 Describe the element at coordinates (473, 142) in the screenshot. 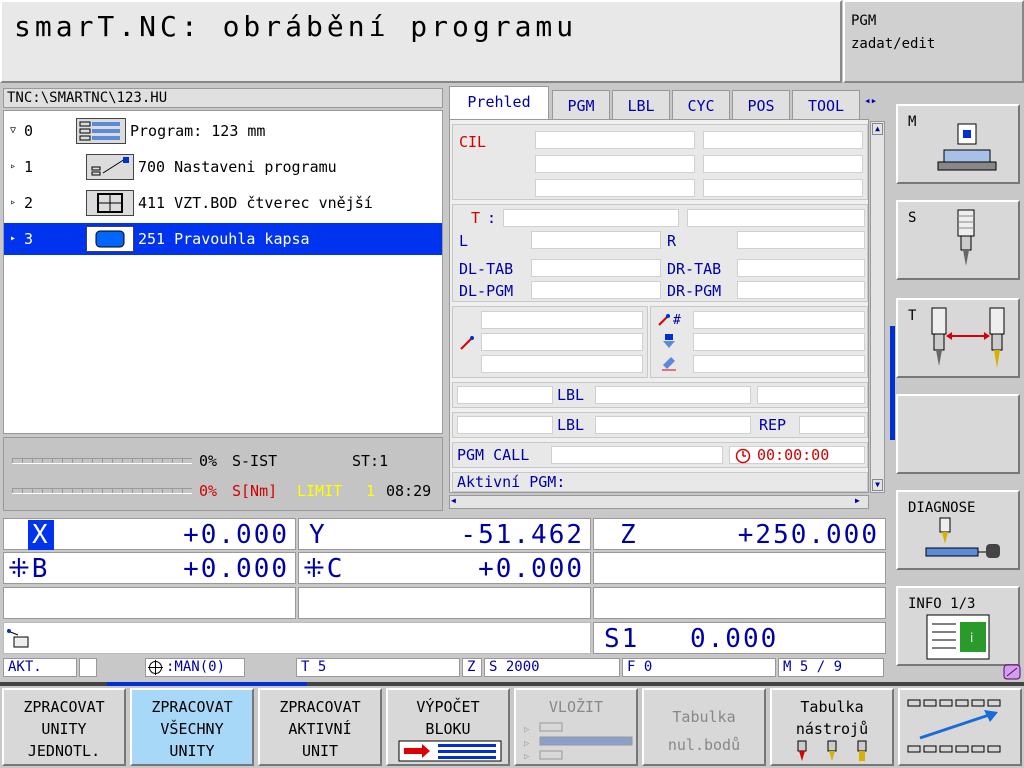

I see `cil-label: CIL` at that location.